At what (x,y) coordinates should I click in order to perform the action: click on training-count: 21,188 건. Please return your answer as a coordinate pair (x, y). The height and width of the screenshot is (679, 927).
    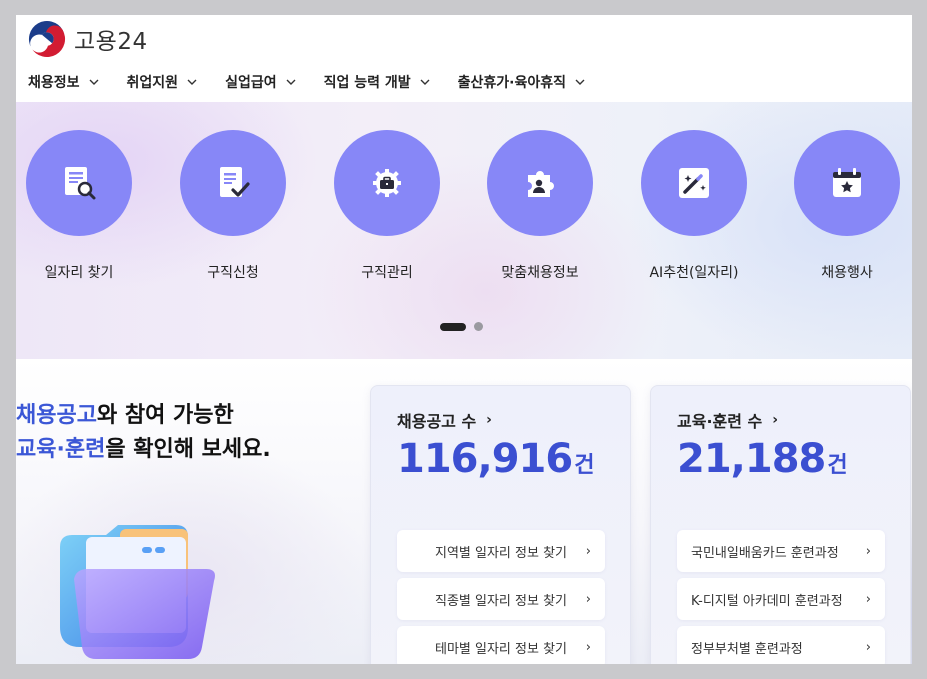
    Looking at the image, I should click on (762, 459).